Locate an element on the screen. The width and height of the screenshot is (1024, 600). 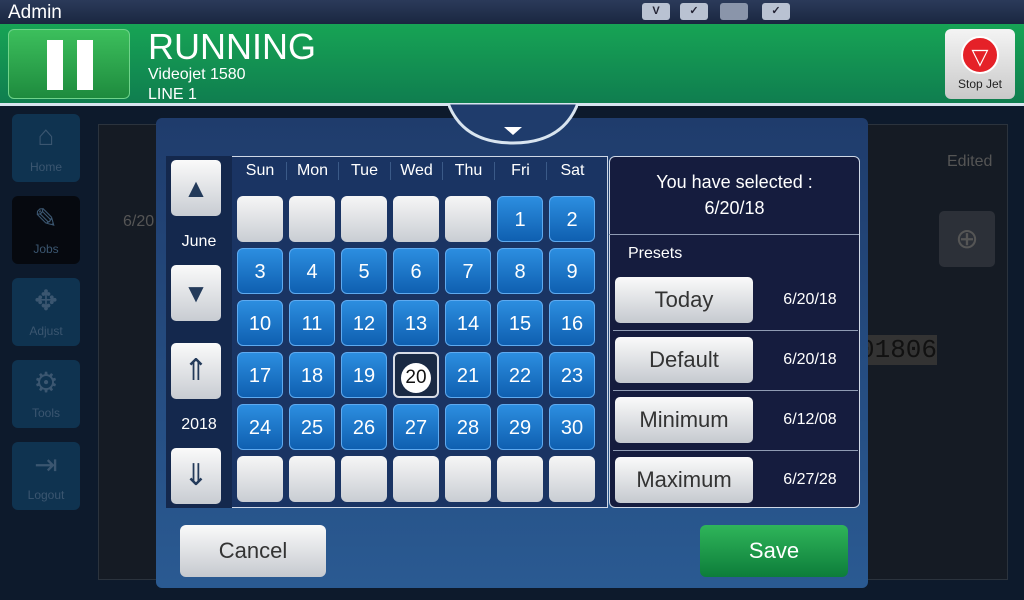
home-icon: ⌂ is located at coordinates (46, 135).